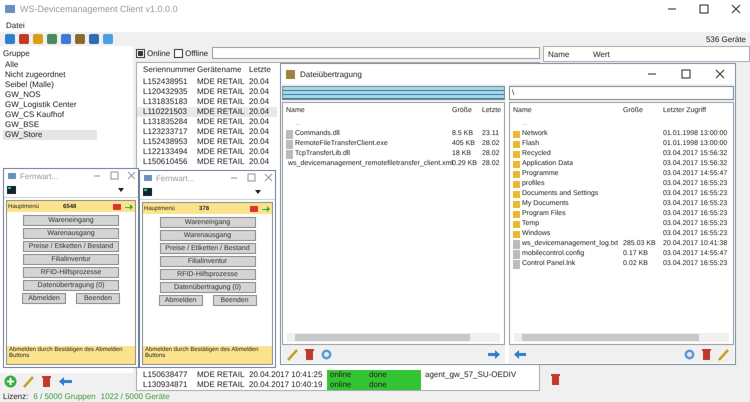 Image resolution: width=750 pixels, height=402 pixels. What do you see at coordinates (153, 53) in the screenshot?
I see `online-checkbox: Online` at bounding box center [153, 53].